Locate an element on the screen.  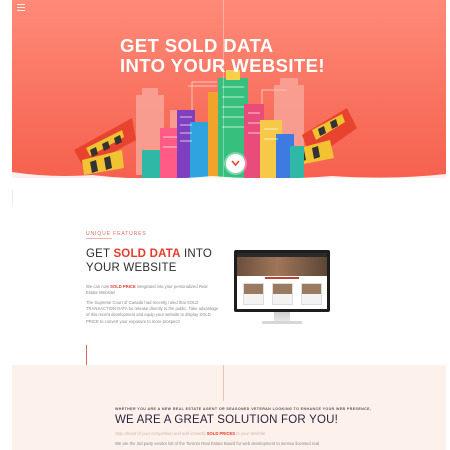
sub-highlight: SOLD PRICES is located at coordinates (221, 433).